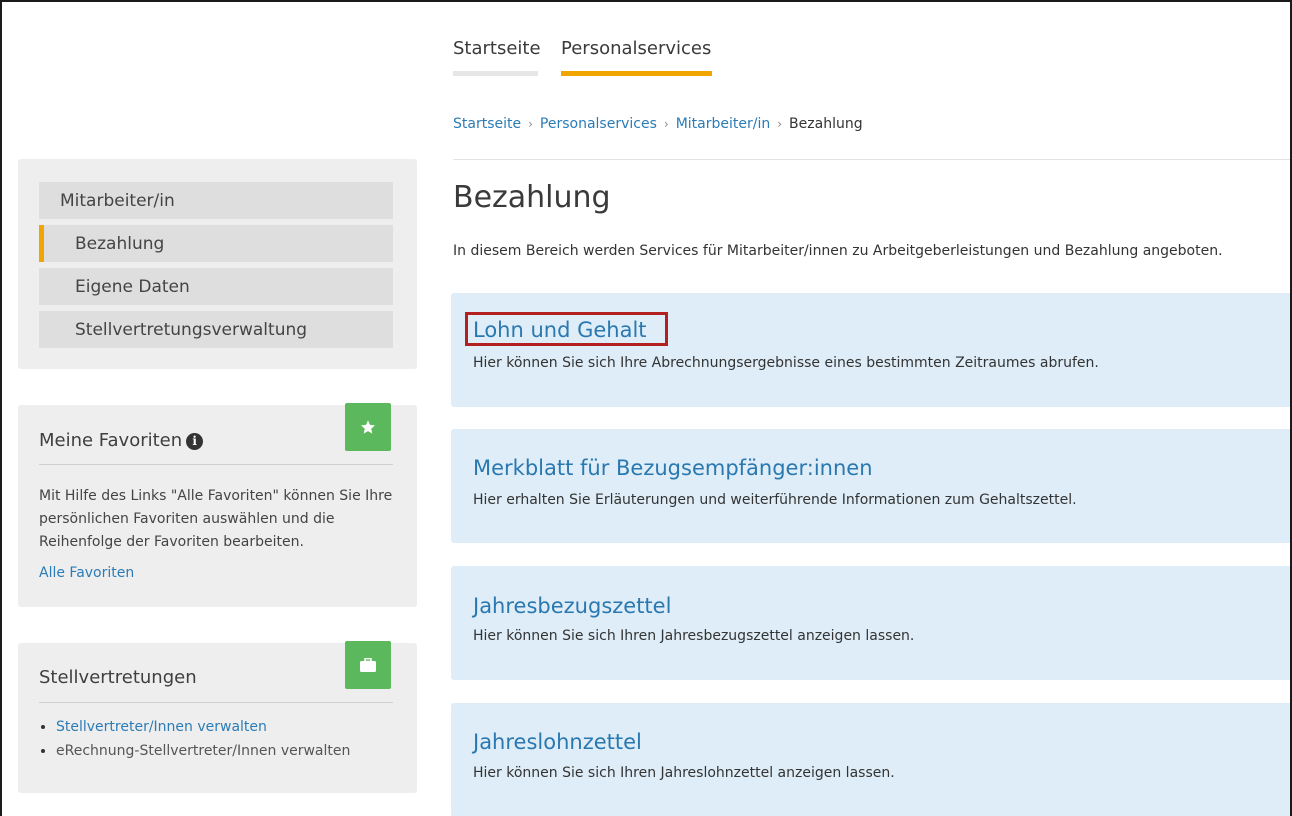 The height and width of the screenshot is (816, 1292). Describe the element at coordinates (495, 73) in the screenshot. I see `tab-startseite-underline` at that location.